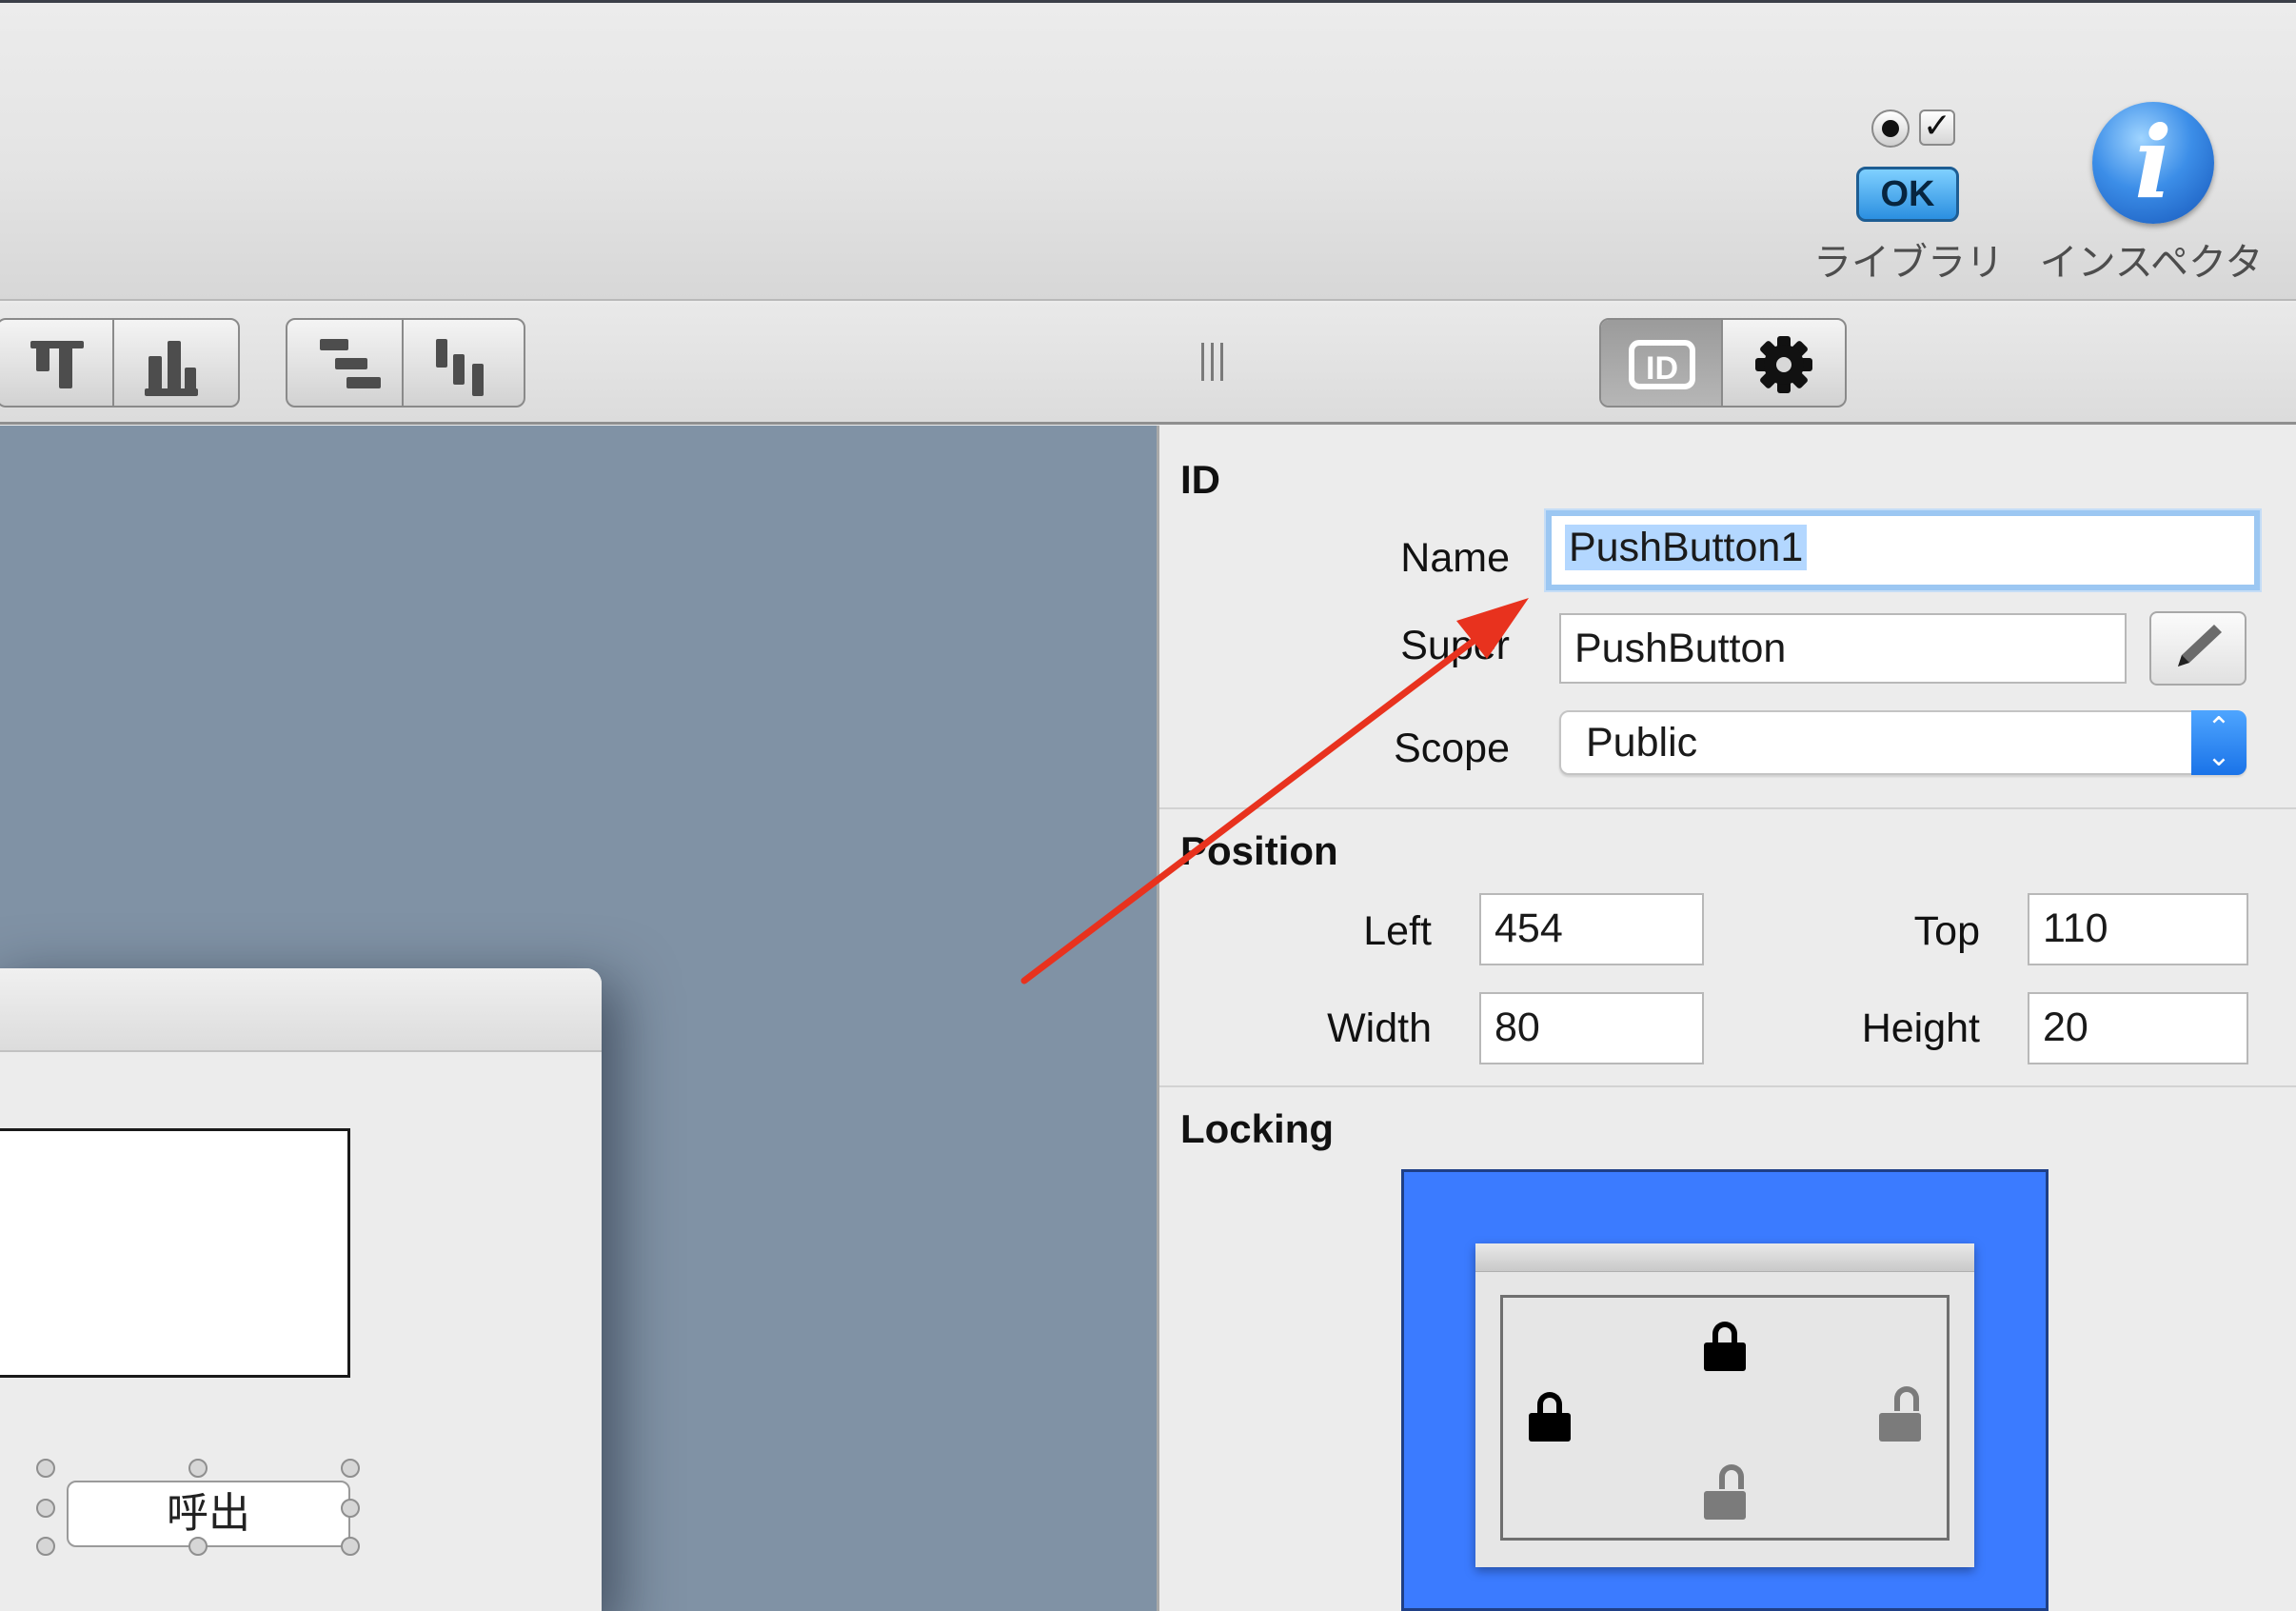 The height and width of the screenshot is (1611, 2296). Describe the element at coordinates (1397, 931) in the screenshot. I see `left-label: Left` at that location.